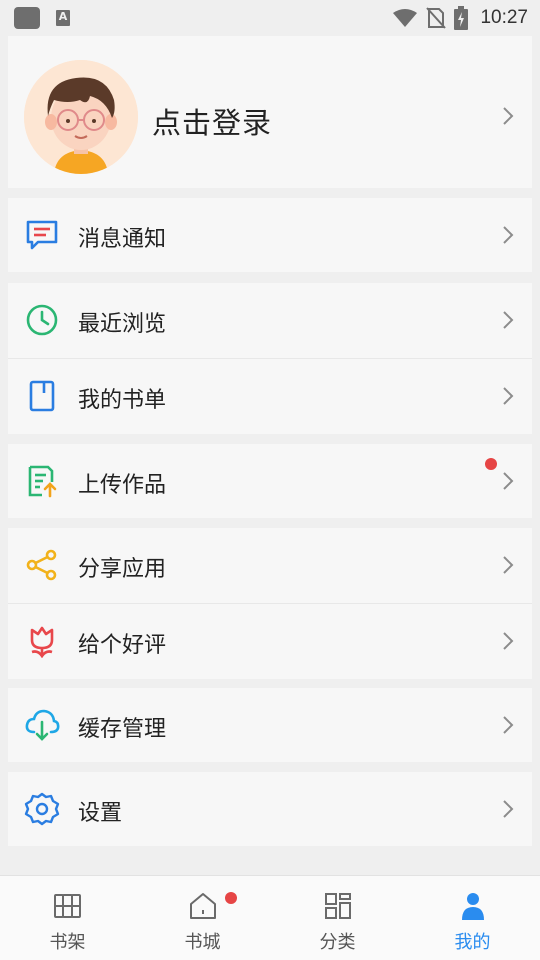  What do you see at coordinates (63, 18) in the screenshot?
I see `a-icon: A` at bounding box center [63, 18].